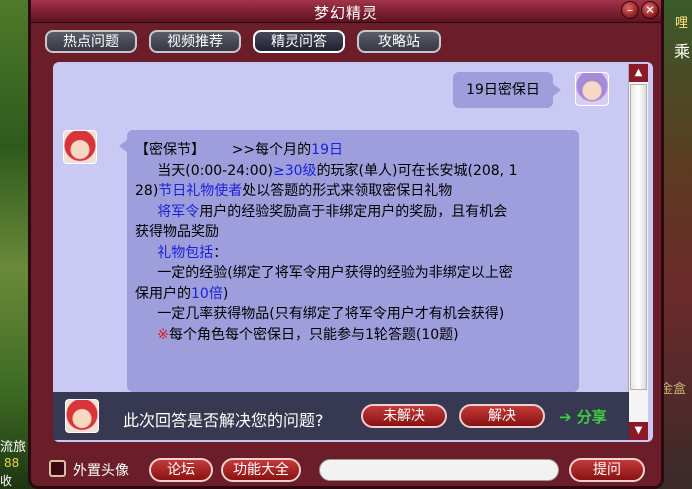 This screenshot has height=489, width=692. I want to click on answer-line: 将军令用户的经验奖励高于非绑定用户的奖励，且有机会, so click(332, 211).